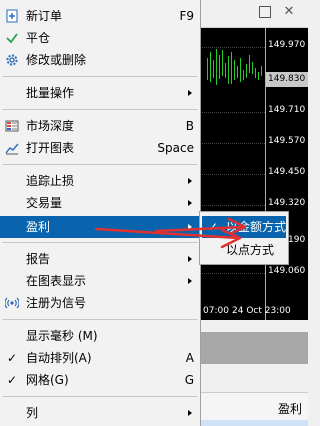  Describe the element at coordinates (38, 259) in the screenshot. I see `menu-item-label: 报告` at that location.